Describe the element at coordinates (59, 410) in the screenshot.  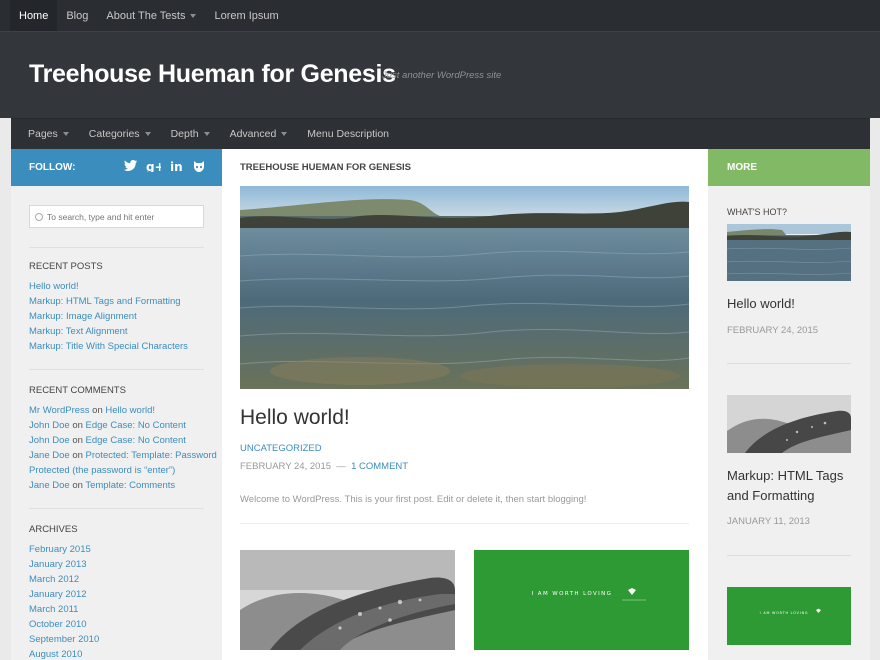
I see `comment-author-link: Mr WordPress` at that location.